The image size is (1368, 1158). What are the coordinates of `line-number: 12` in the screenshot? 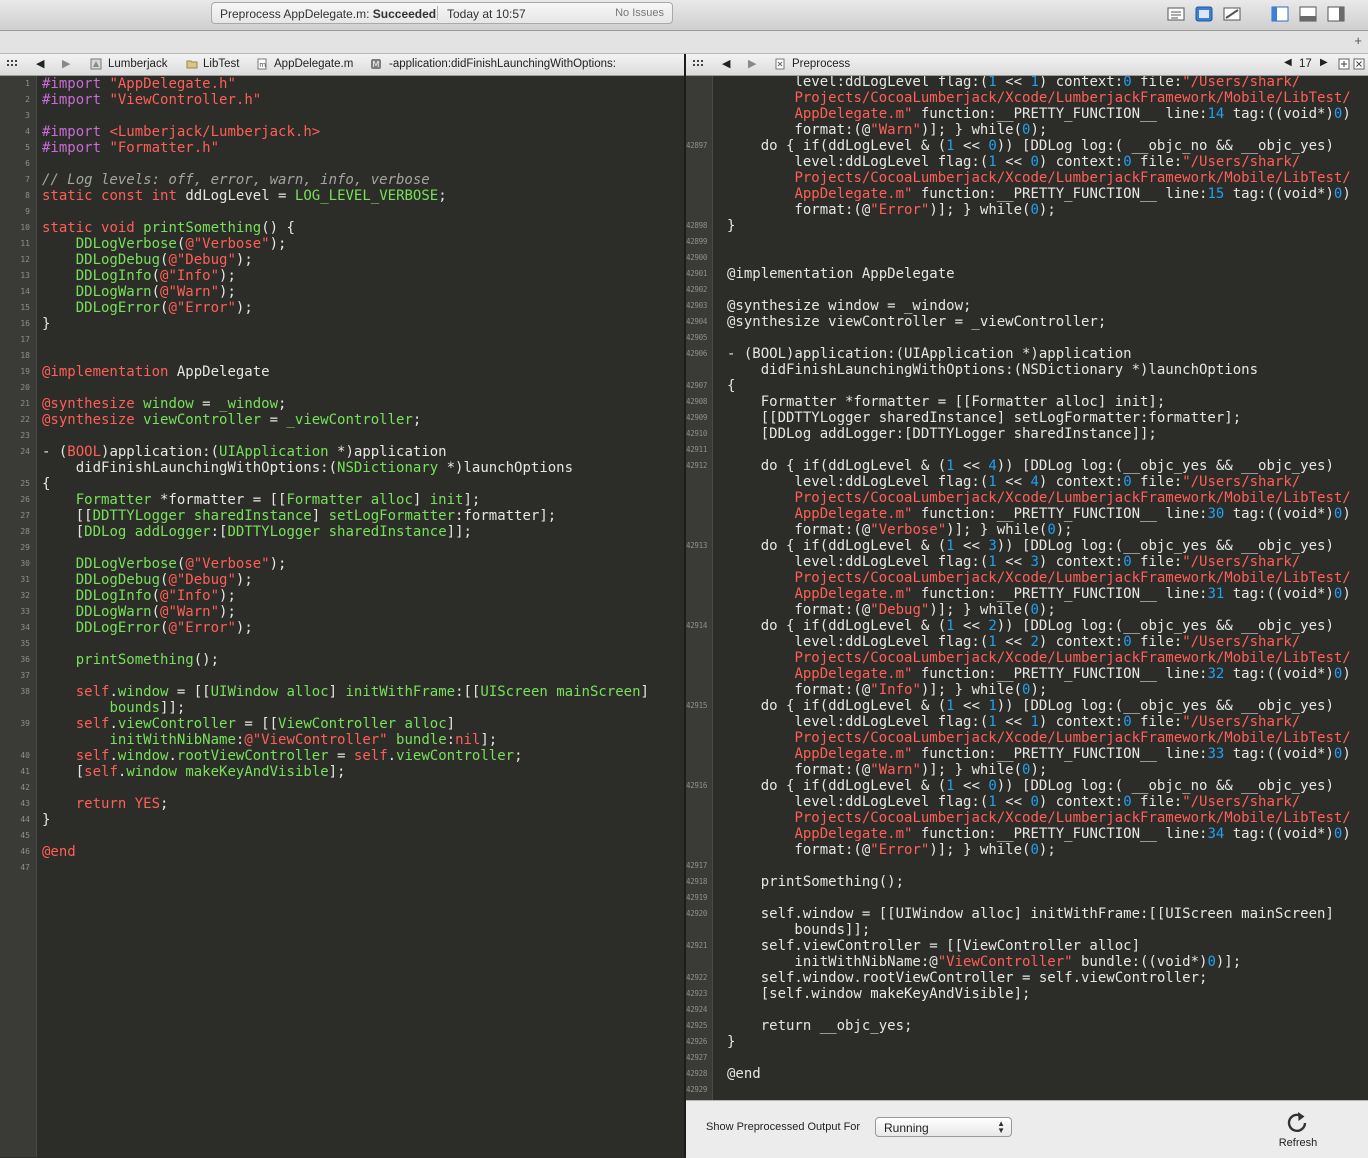 It's located at (25, 259).